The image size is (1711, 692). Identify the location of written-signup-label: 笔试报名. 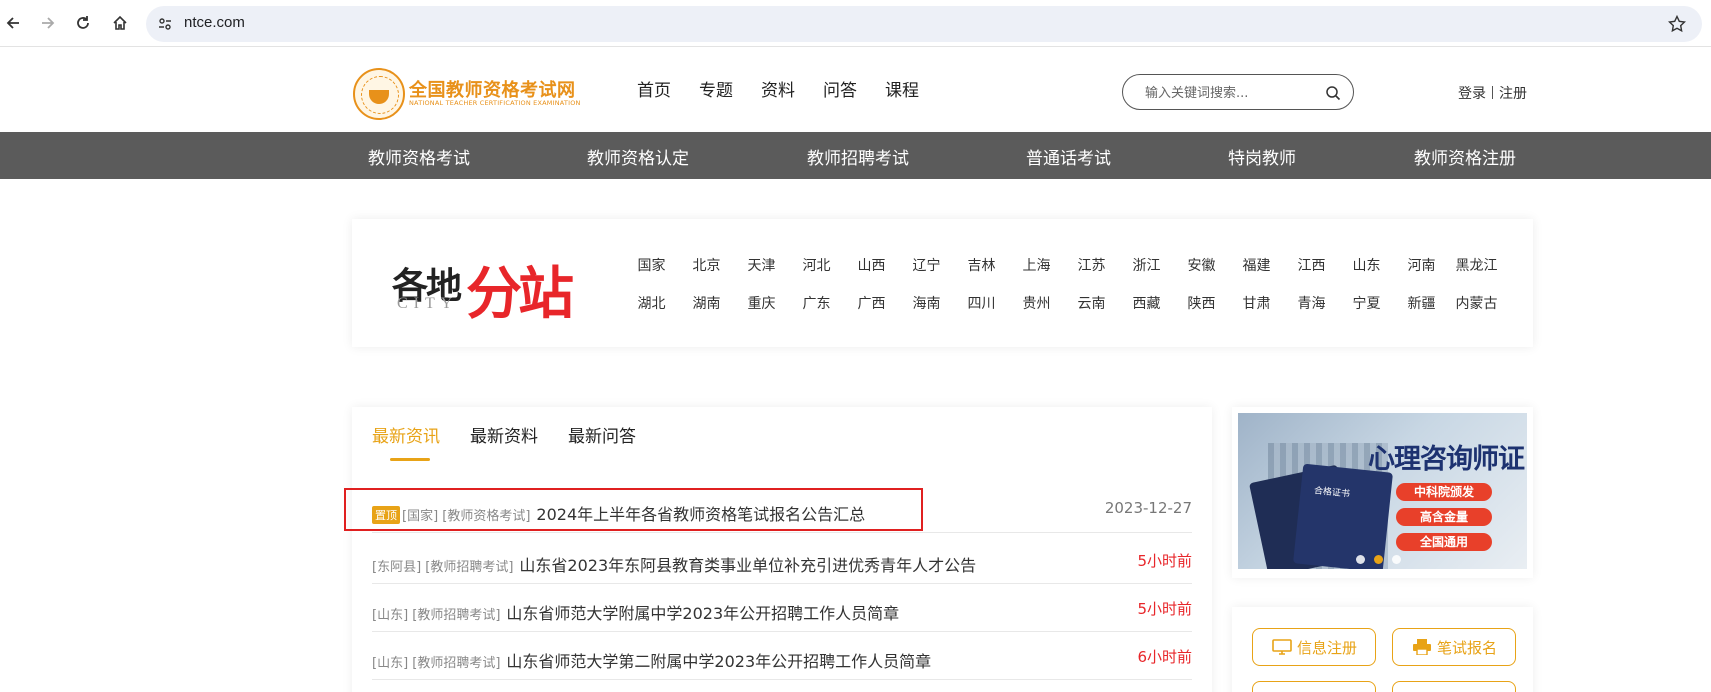
(1466, 647).